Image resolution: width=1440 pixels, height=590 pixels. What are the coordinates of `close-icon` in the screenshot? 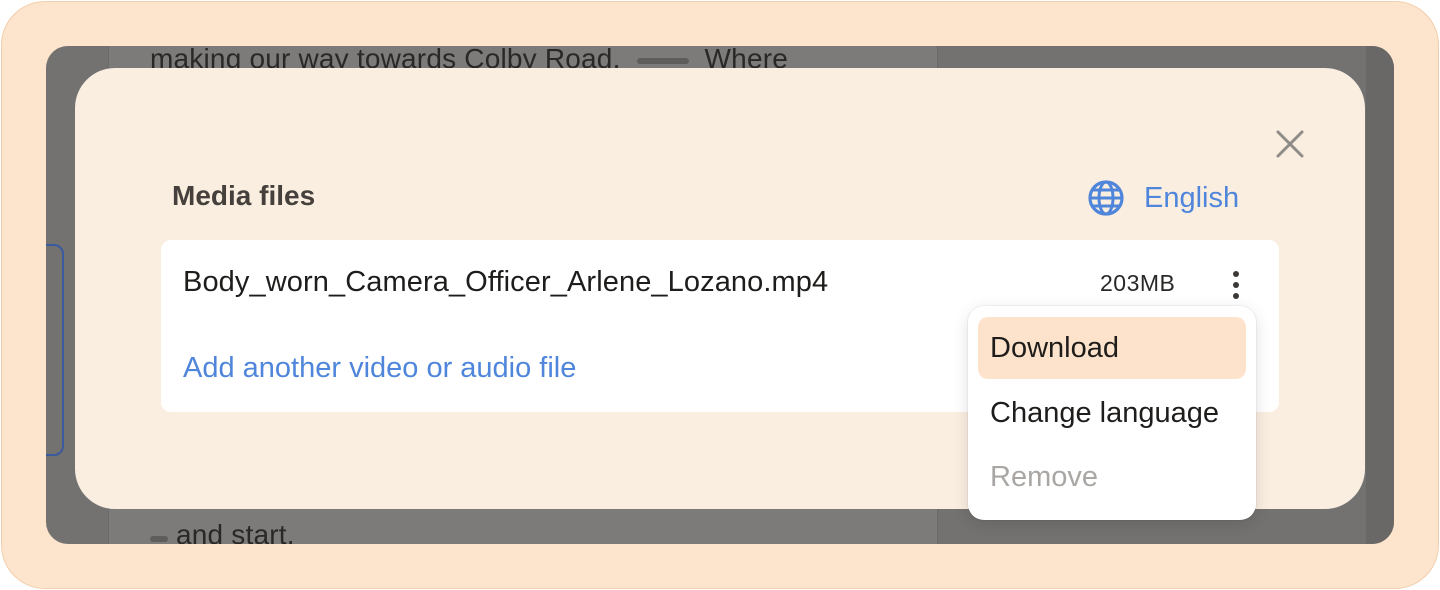 It's located at (1290, 144).